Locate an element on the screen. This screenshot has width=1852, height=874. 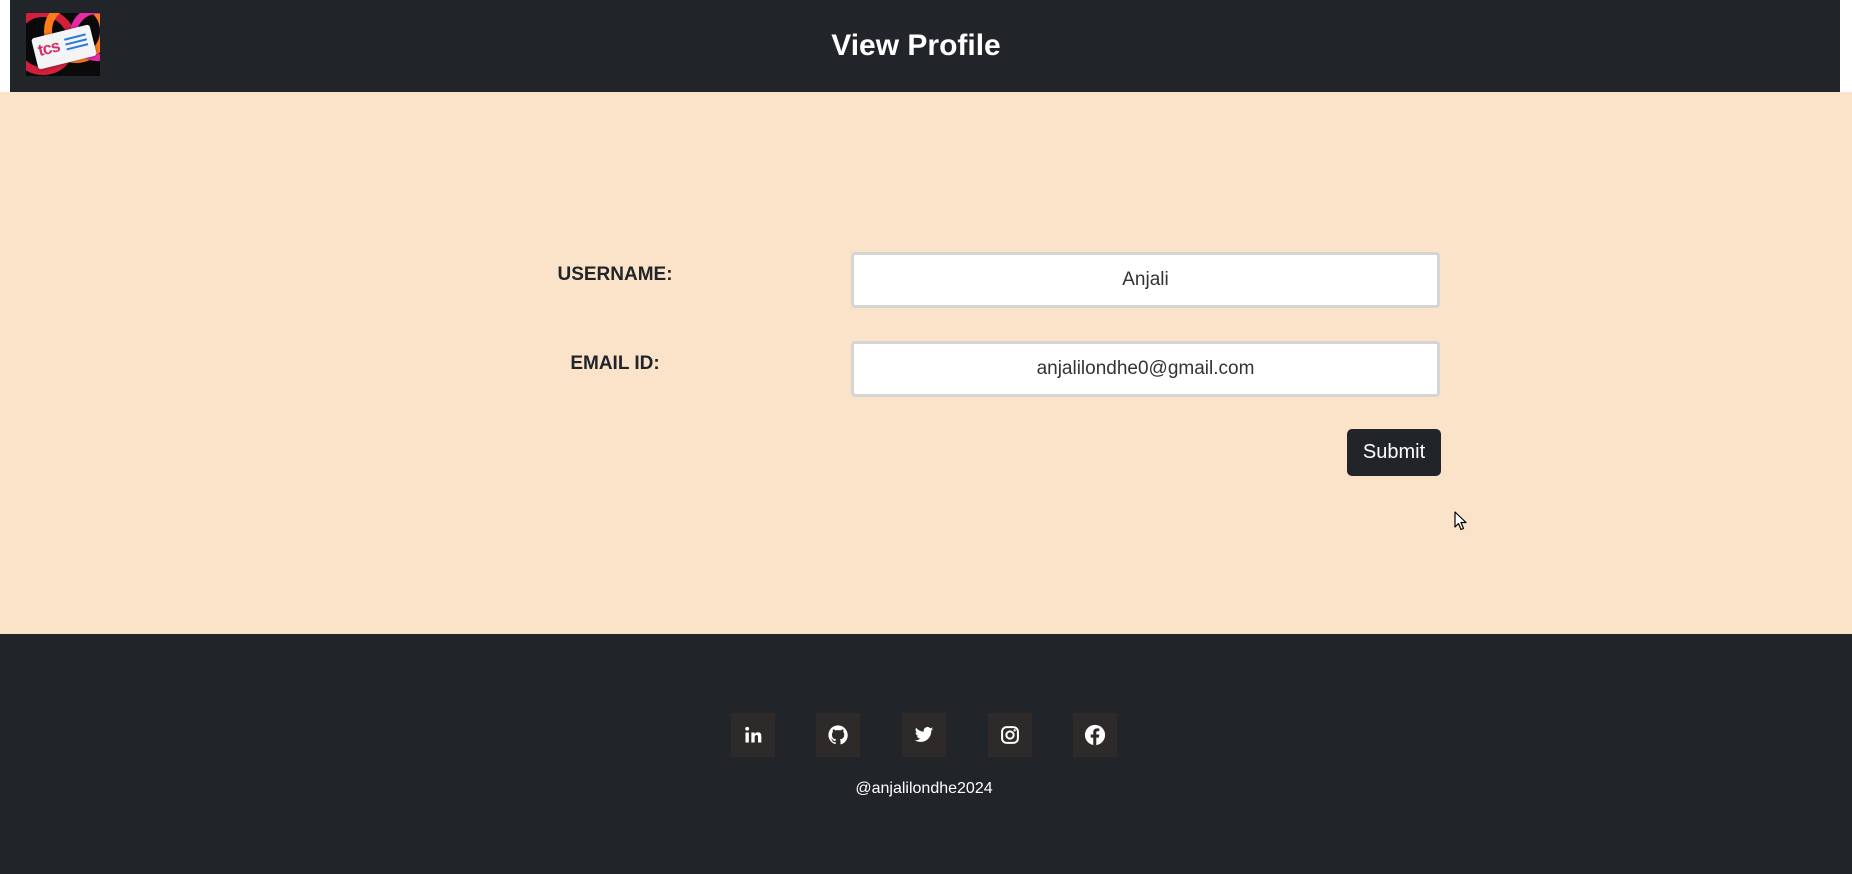
github-link is located at coordinates (838, 735).